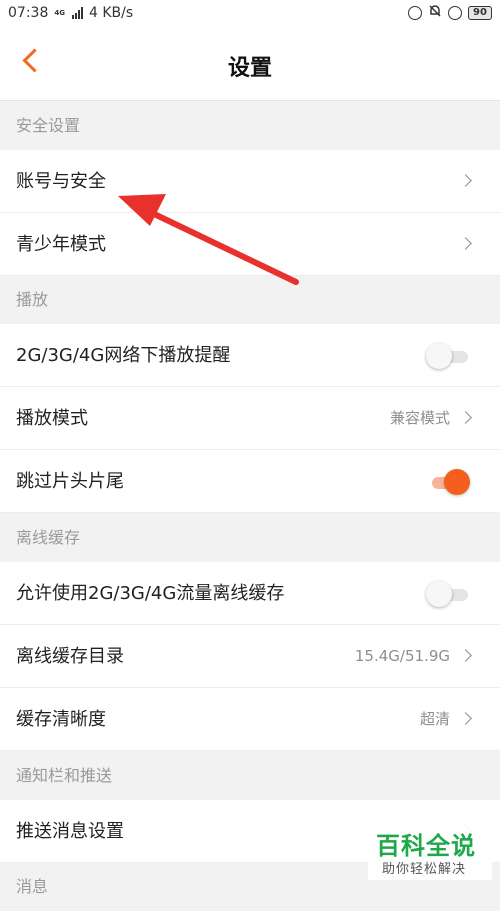  Describe the element at coordinates (415, 13) in the screenshot. I see `data-saver-icon` at that location.